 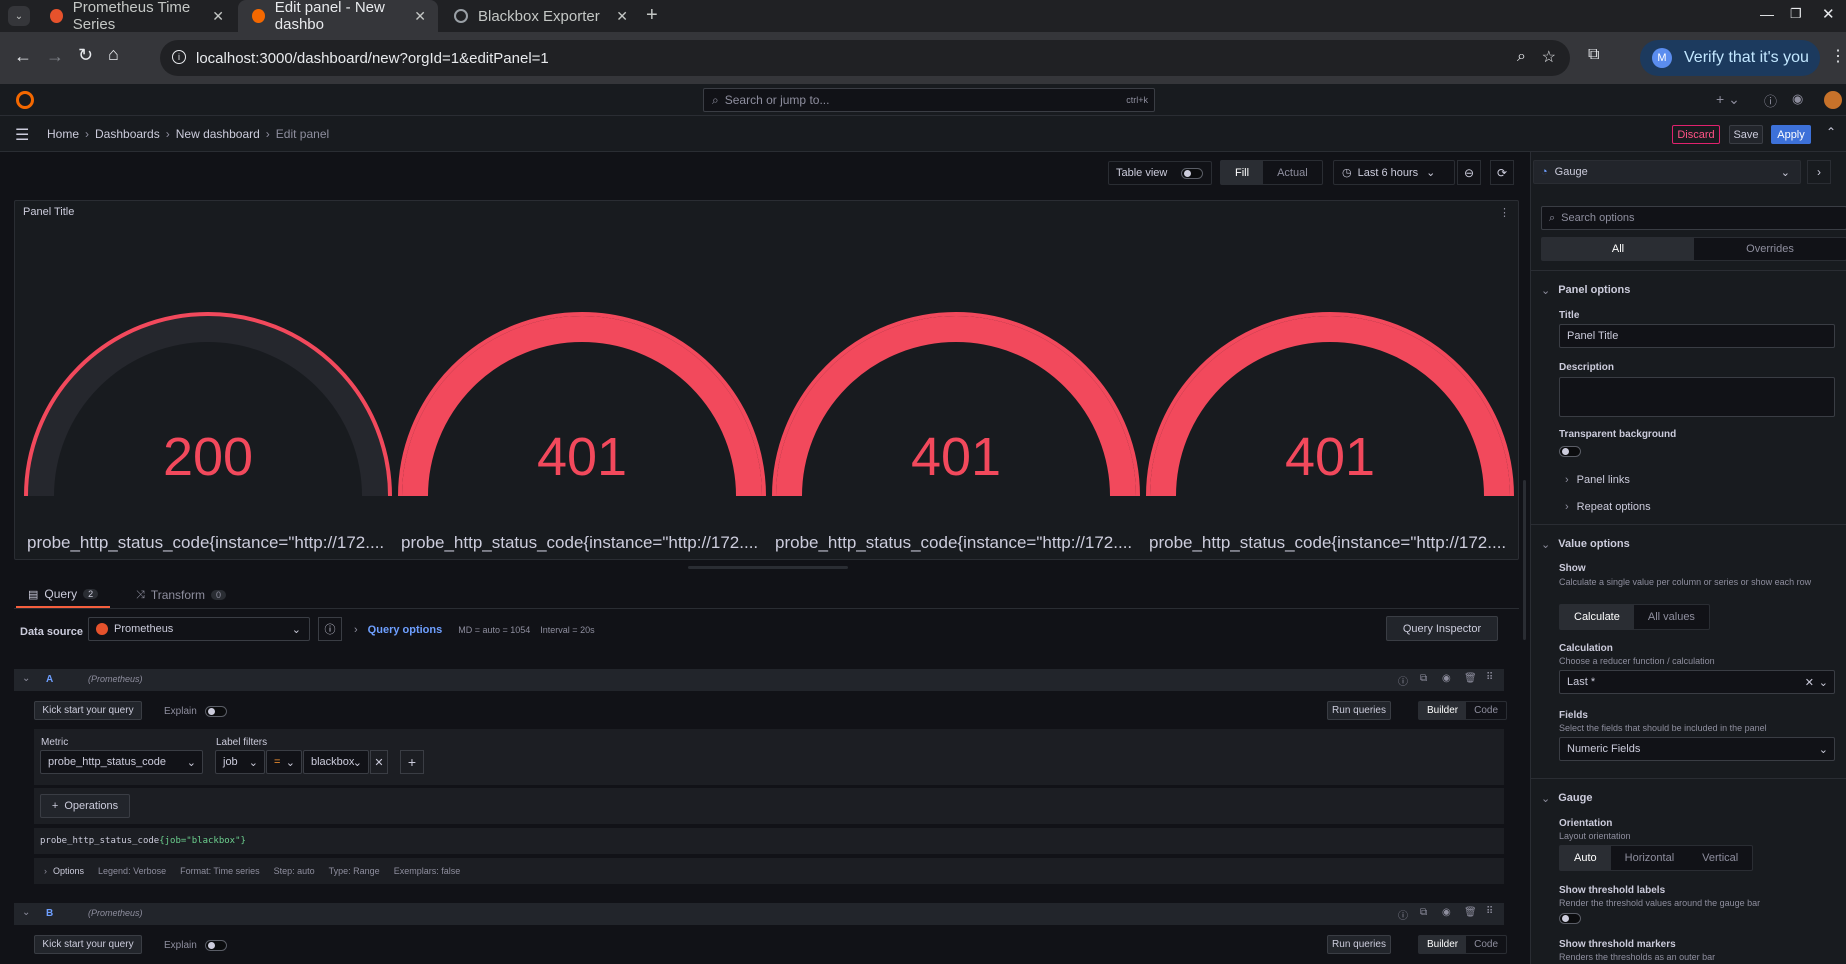 What do you see at coordinates (1796, 14) in the screenshot?
I see `maximize-icon: ❐` at bounding box center [1796, 14].